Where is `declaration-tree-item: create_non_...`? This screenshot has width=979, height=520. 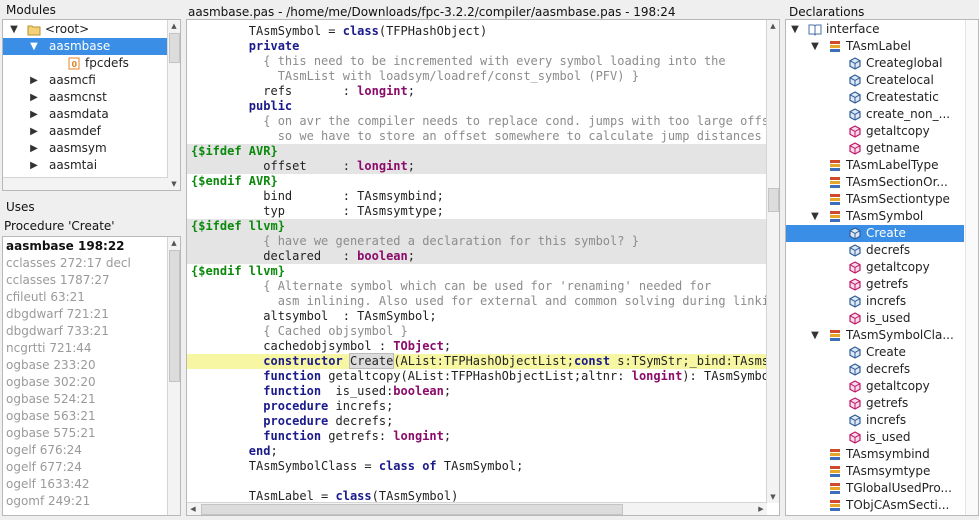
declaration-tree-item: create_non_... is located at coordinates (875, 114).